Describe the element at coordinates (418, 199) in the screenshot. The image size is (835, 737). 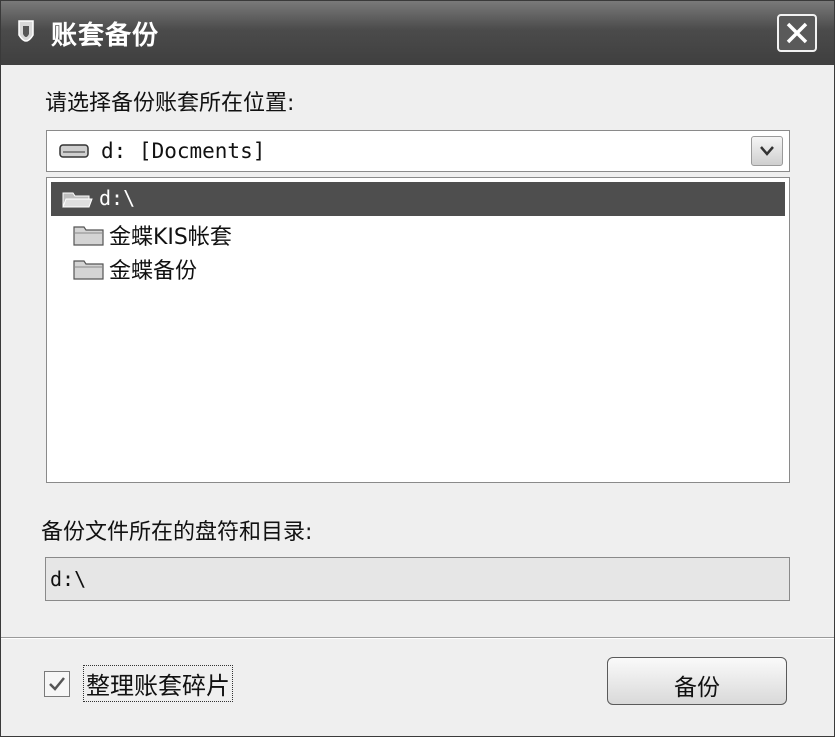
I see `tree-item-root: d:\` at that location.